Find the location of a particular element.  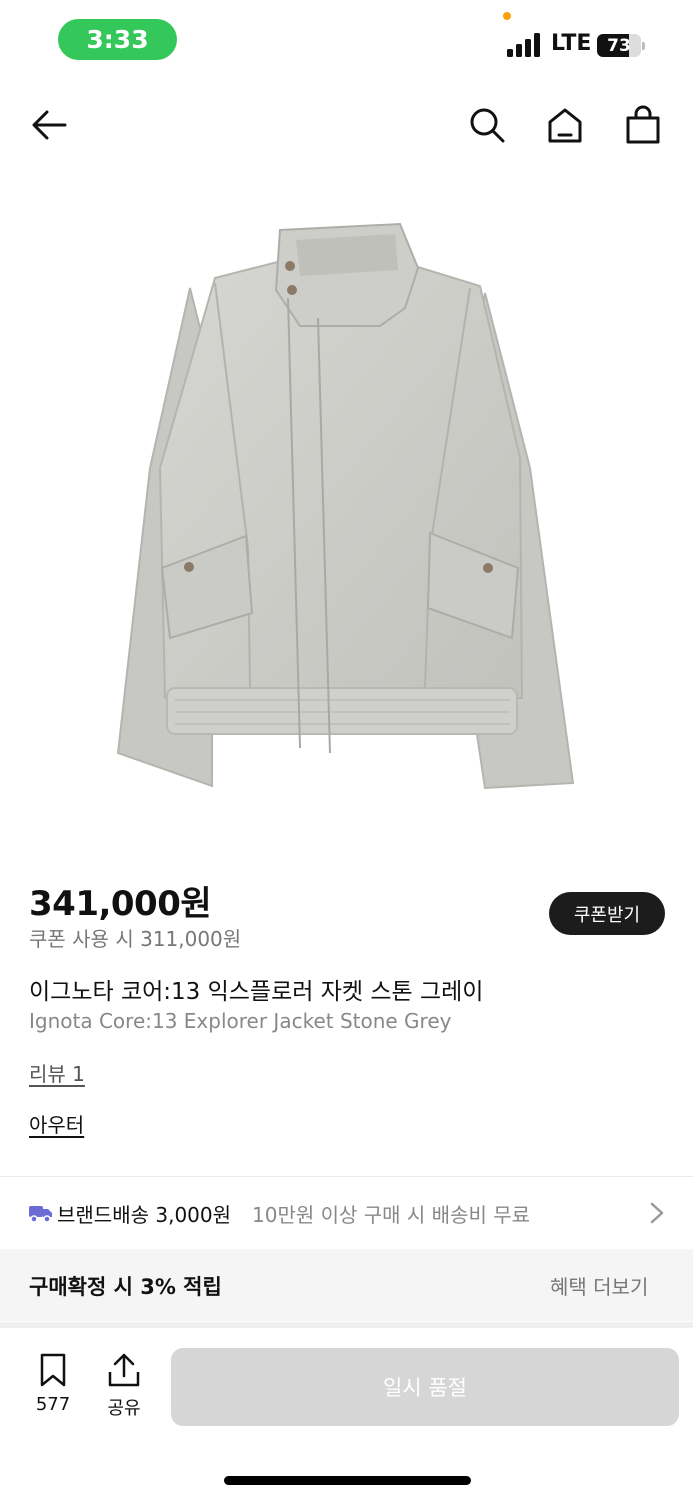

coupon-button: 쿠폰받기 is located at coordinates (607, 913).